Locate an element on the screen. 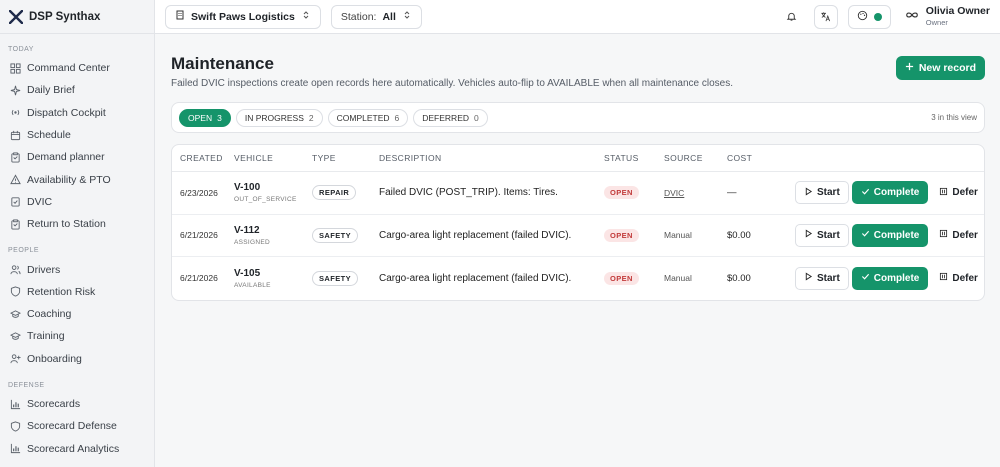 This screenshot has height=467, width=1000. sidebar-item-label: Drivers is located at coordinates (44, 269).